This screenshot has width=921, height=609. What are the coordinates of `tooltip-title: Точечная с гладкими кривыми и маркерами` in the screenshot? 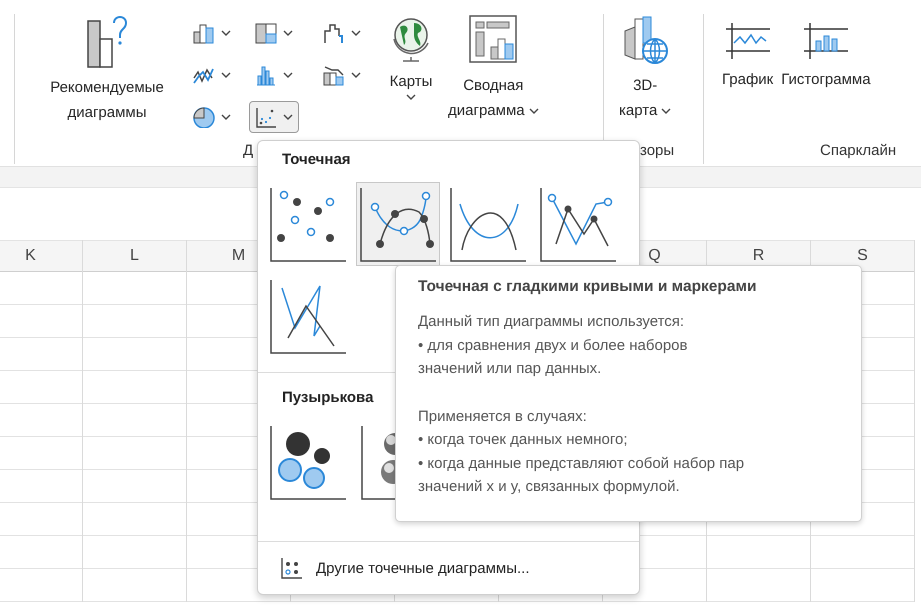 It's located at (588, 287).